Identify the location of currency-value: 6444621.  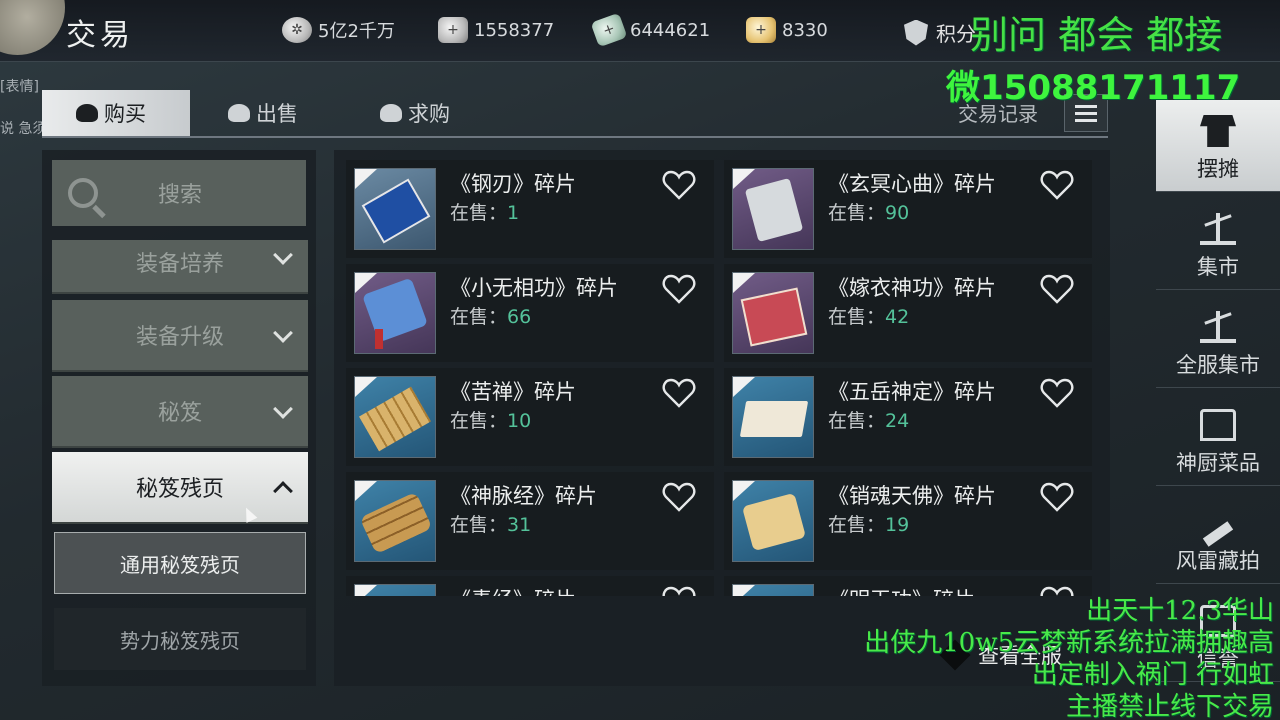
(670, 30).